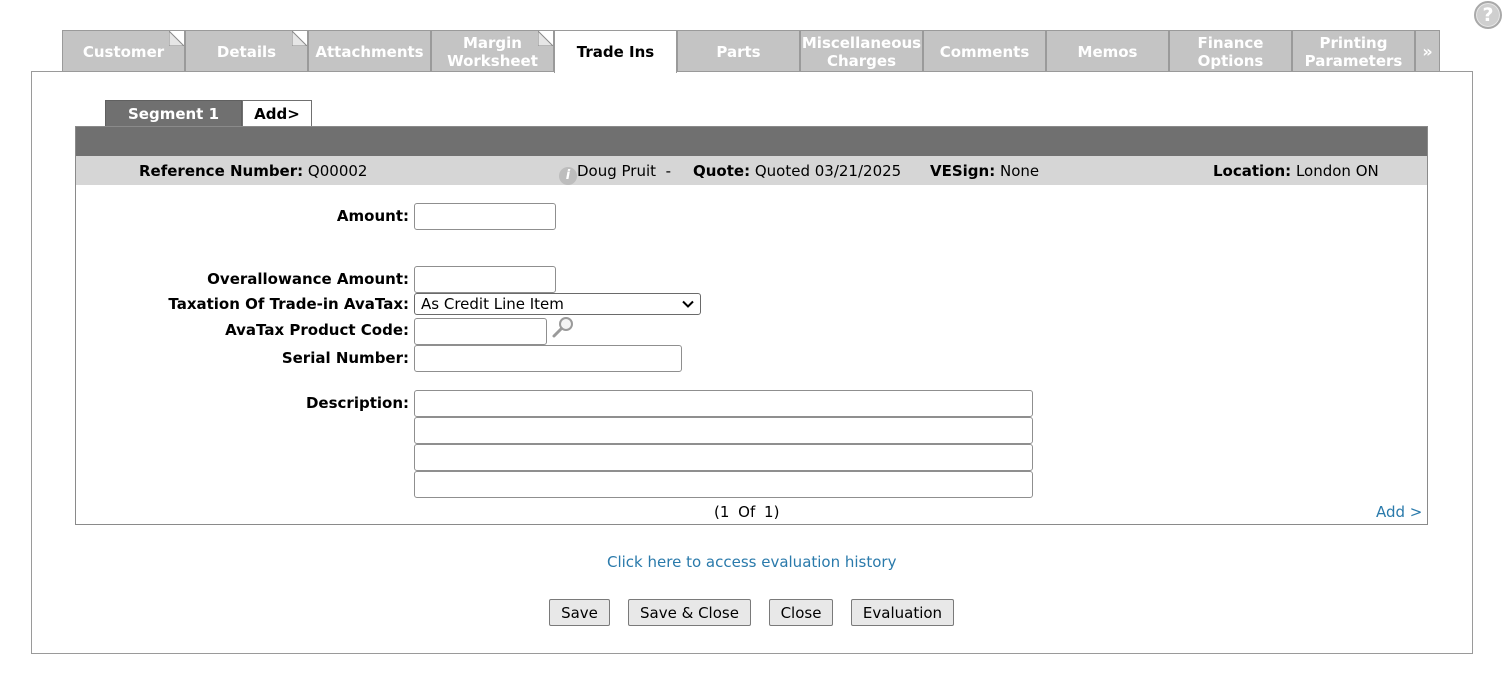 Image resolution: width=1502 pixels, height=690 pixels. Describe the element at coordinates (1296, 171) in the screenshot. I see `location-info: Location: London ON` at that location.